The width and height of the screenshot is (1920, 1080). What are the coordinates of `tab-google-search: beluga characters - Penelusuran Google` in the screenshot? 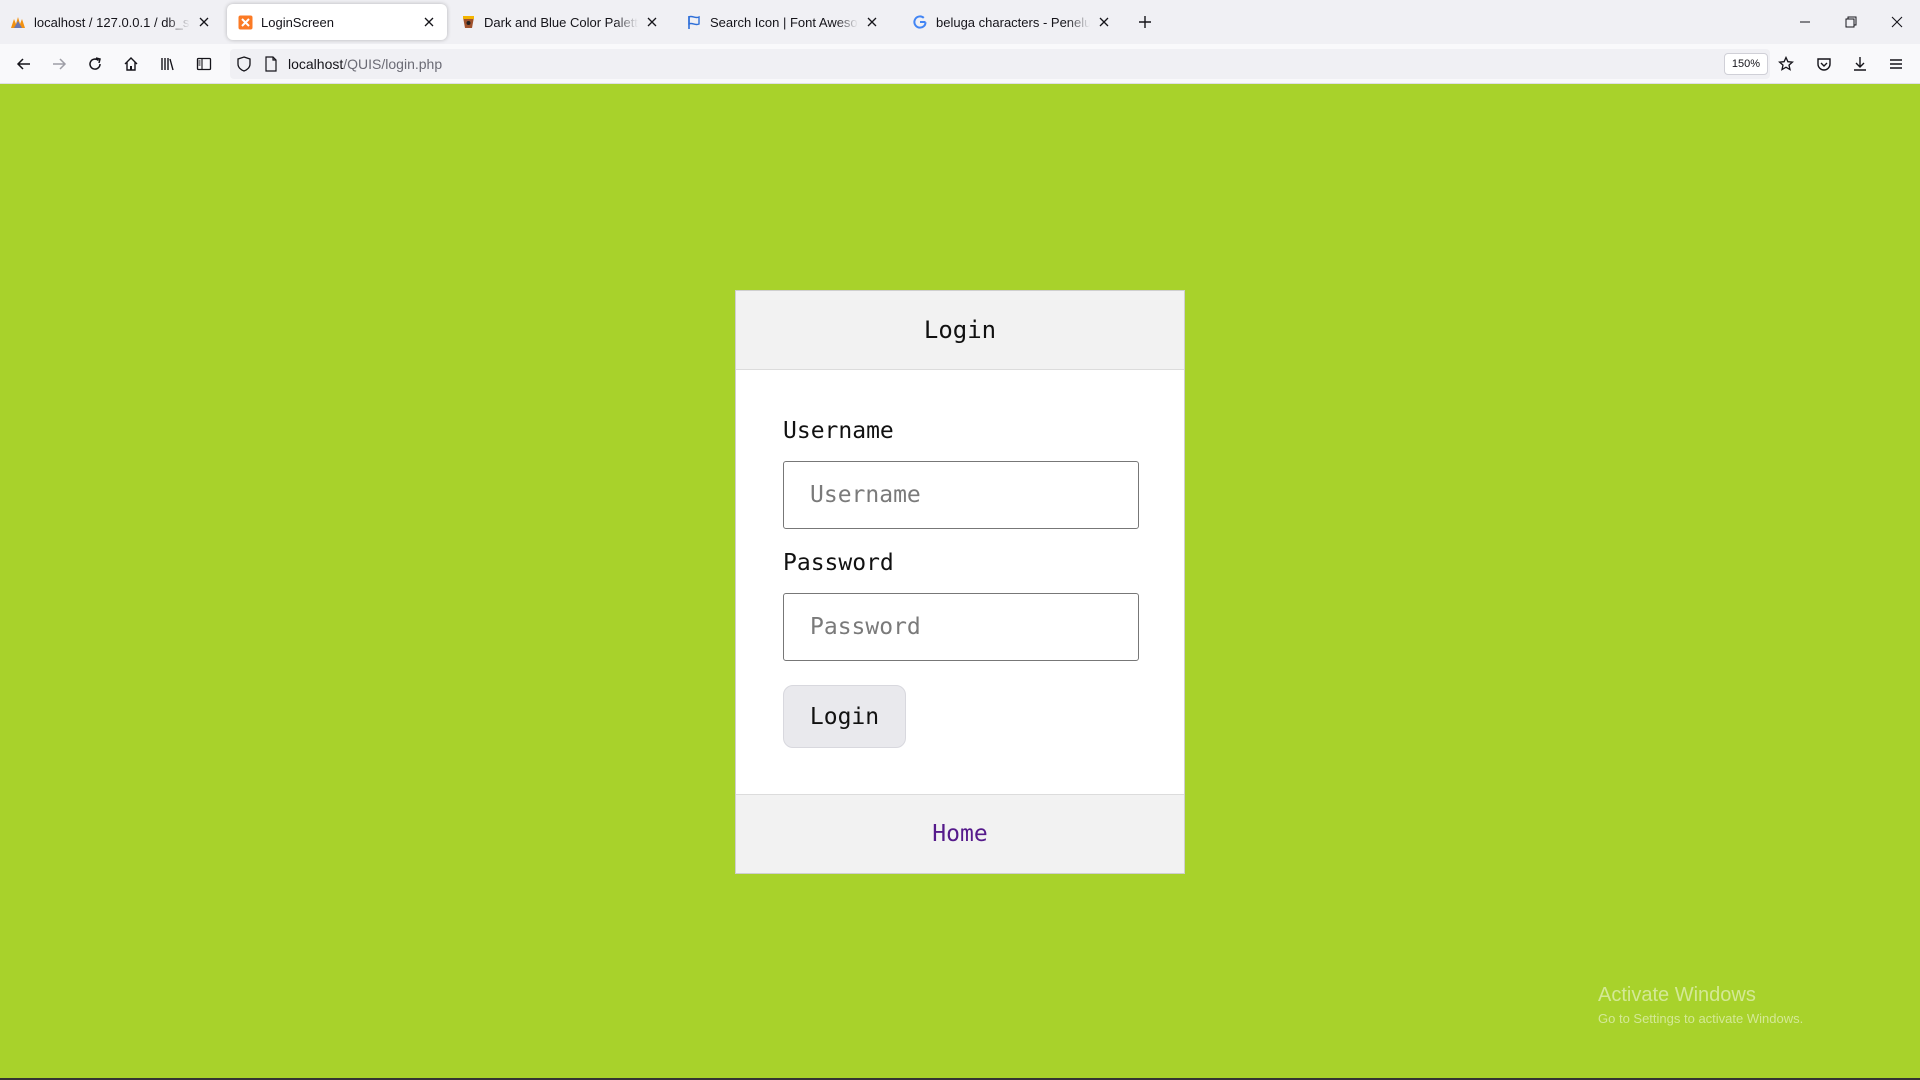 It's located at (1012, 22).